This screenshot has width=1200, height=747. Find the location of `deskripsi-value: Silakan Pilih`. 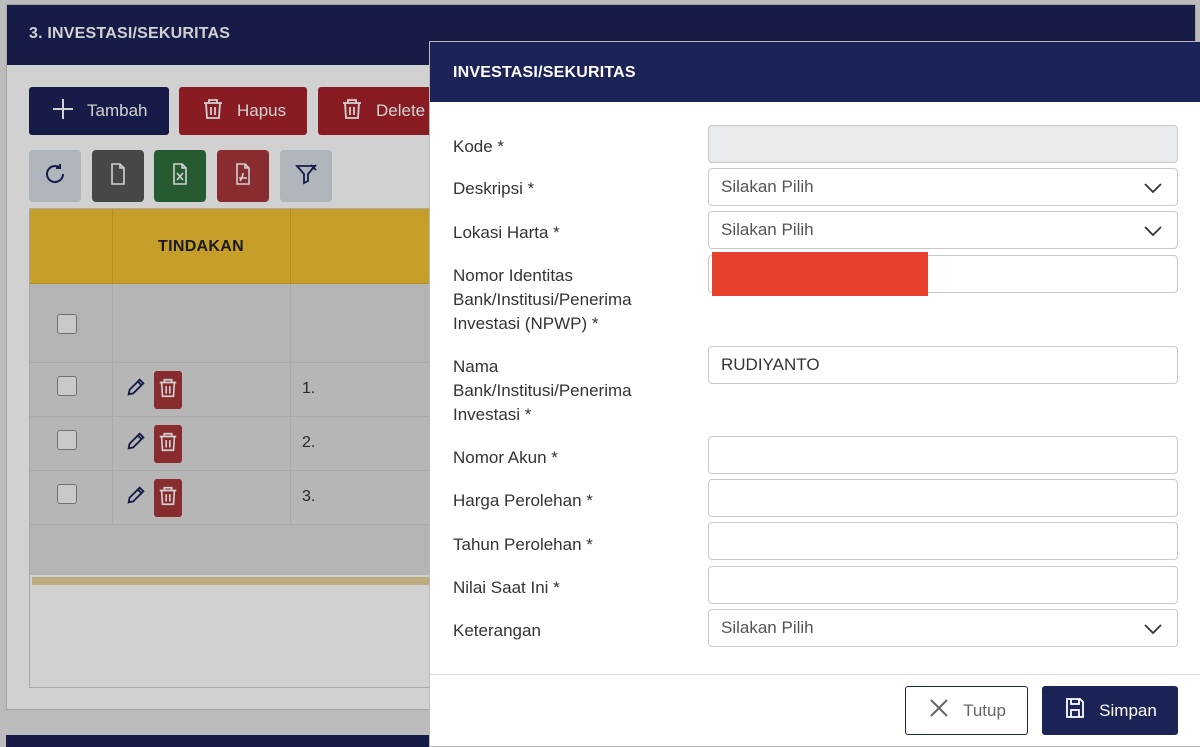

deskripsi-value: Silakan Pilih is located at coordinates (767, 186).